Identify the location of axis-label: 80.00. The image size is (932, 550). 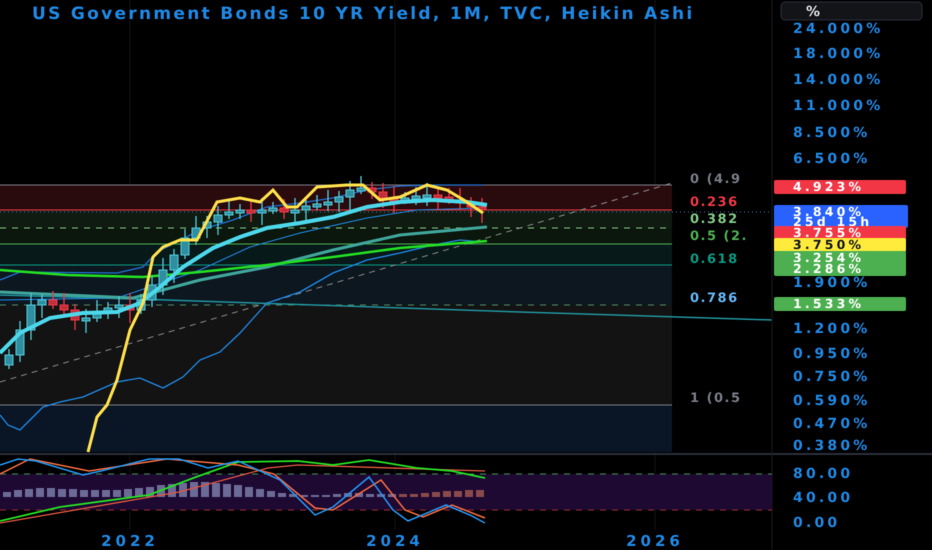
(823, 474).